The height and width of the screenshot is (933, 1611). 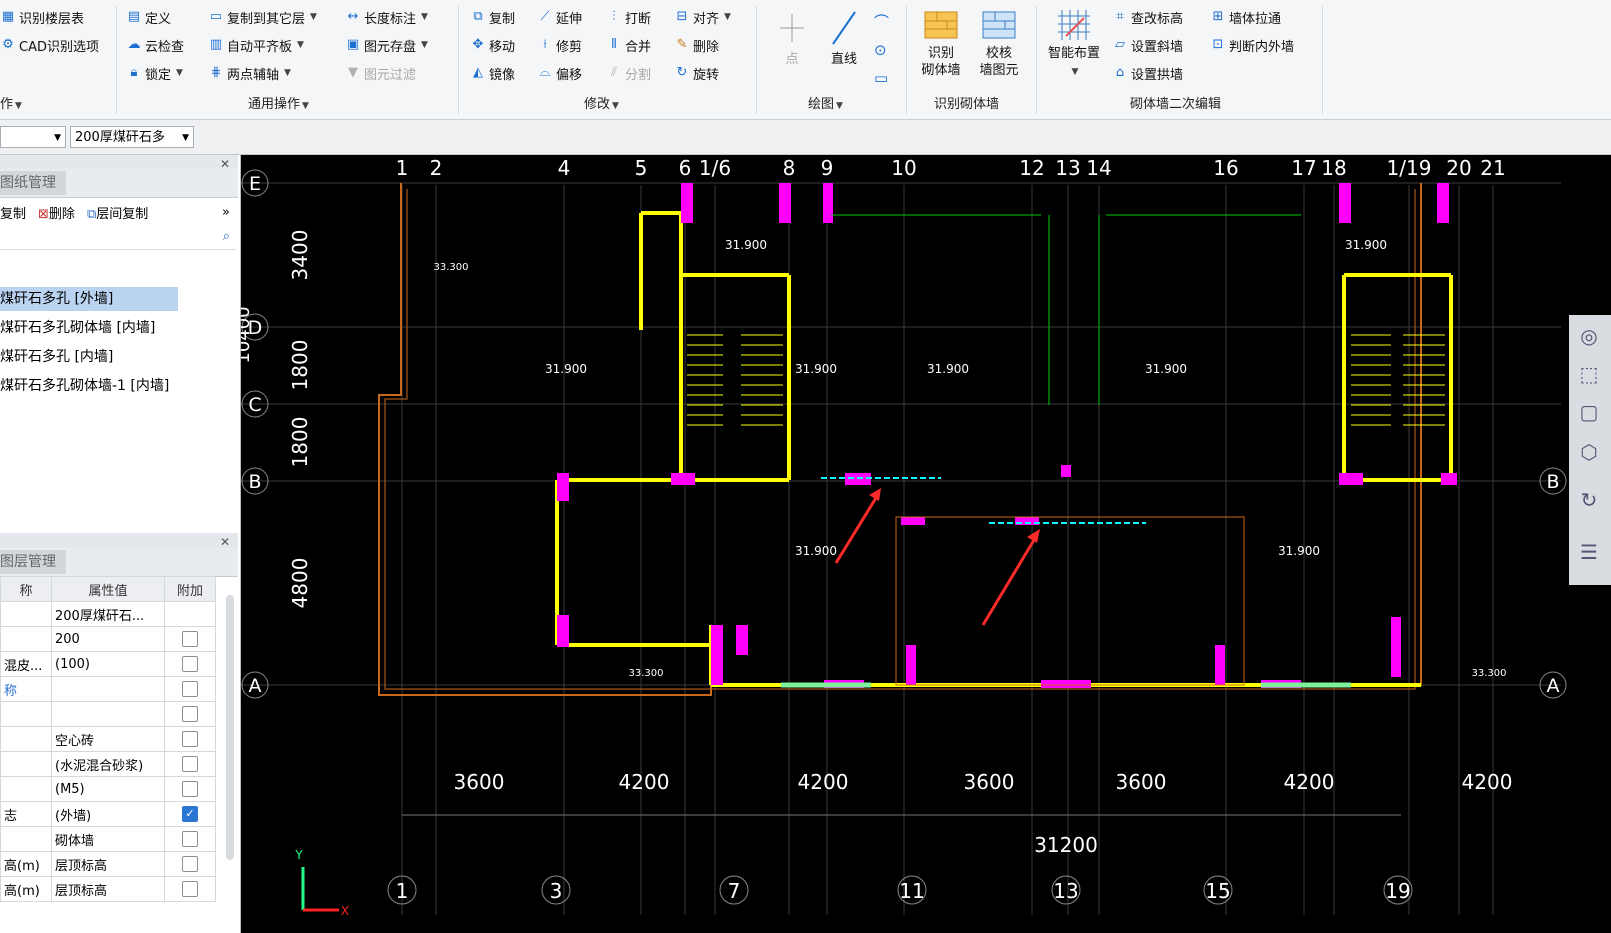 I want to click on recognize-masonry-wall-button: 识别 砌体墙, so click(x=941, y=43).